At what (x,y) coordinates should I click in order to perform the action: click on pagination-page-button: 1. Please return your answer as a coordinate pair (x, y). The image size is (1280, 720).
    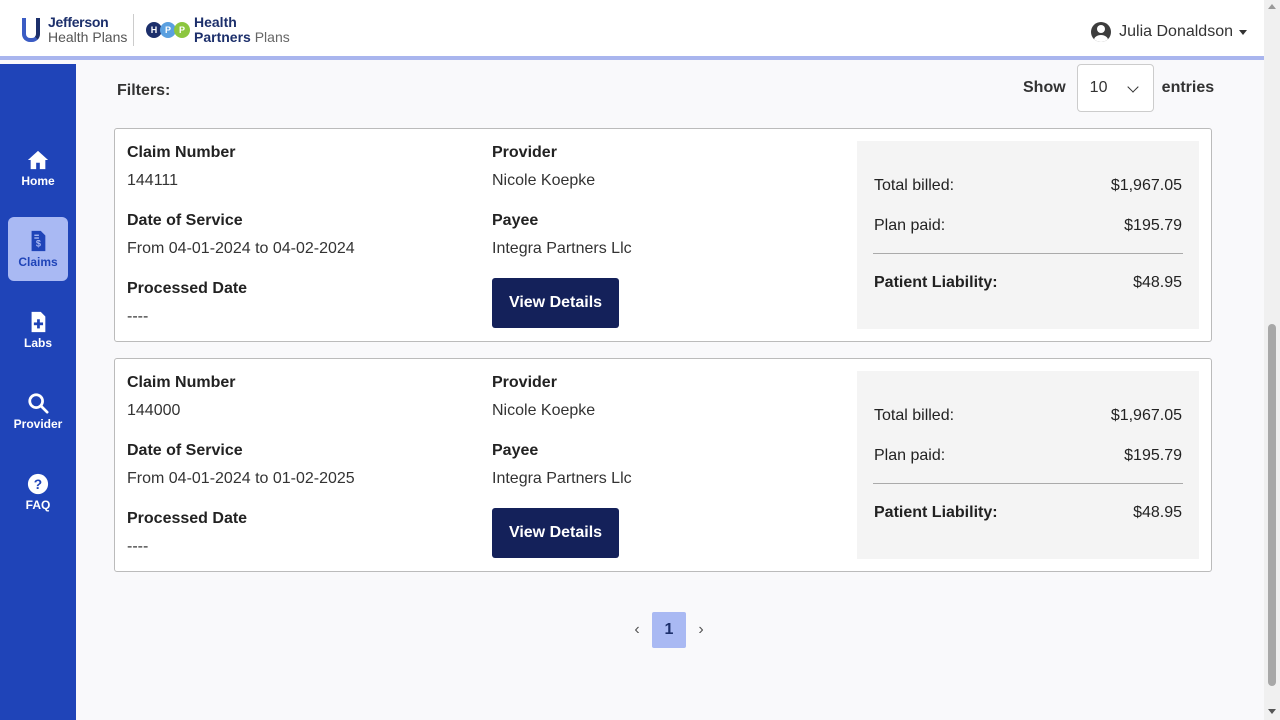
    Looking at the image, I should click on (669, 630).